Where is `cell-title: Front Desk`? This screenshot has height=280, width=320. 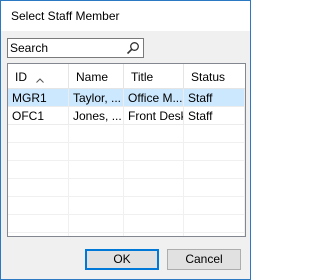 cell-title: Front Desk is located at coordinates (154, 116).